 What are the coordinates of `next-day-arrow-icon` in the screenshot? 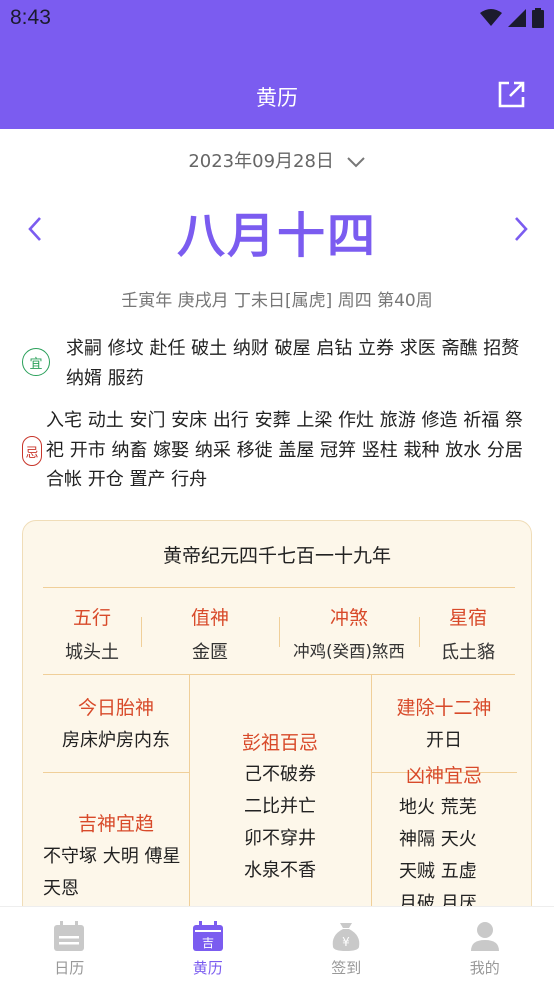 It's located at (520, 229).